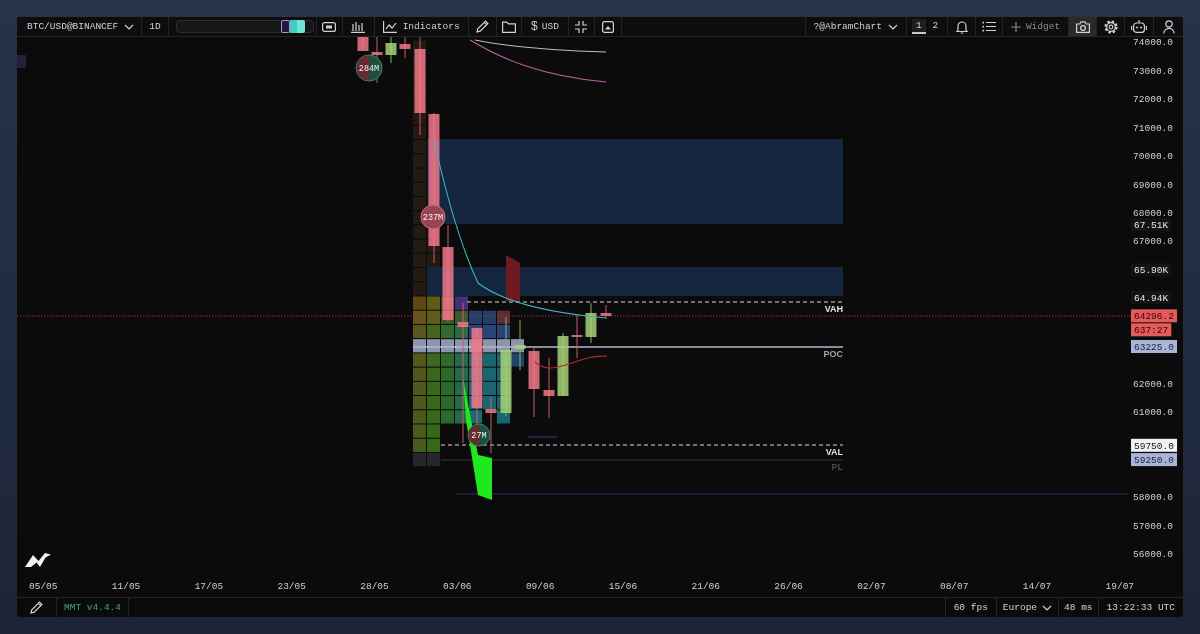 This screenshot has width=1200, height=634. What do you see at coordinates (1078, 607) in the screenshot?
I see `latency-label: 48 ms` at bounding box center [1078, 607].